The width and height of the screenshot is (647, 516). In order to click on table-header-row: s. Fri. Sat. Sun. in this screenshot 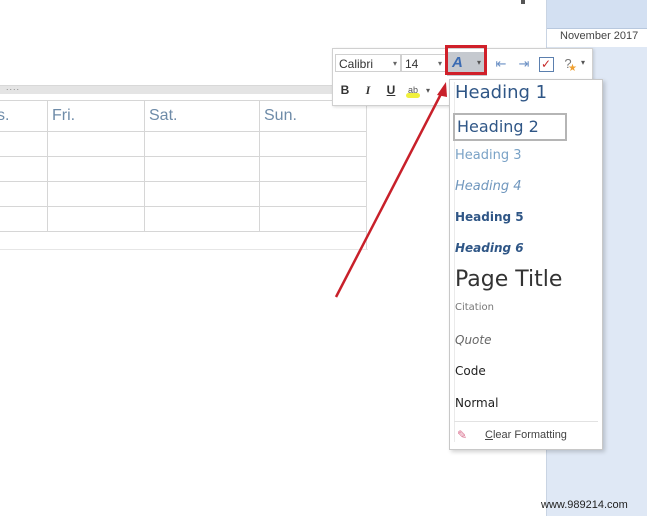, I will do `click(183, 116)`.